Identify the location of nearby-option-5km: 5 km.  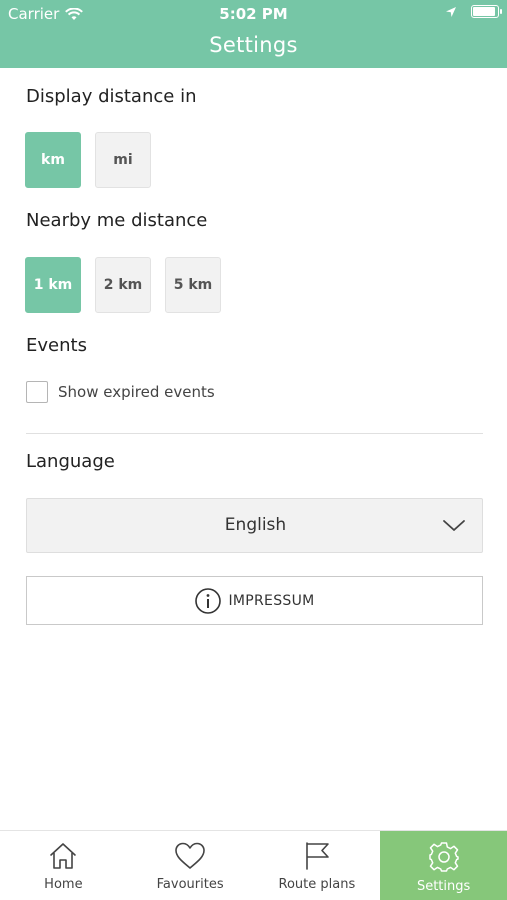
(193, 285).